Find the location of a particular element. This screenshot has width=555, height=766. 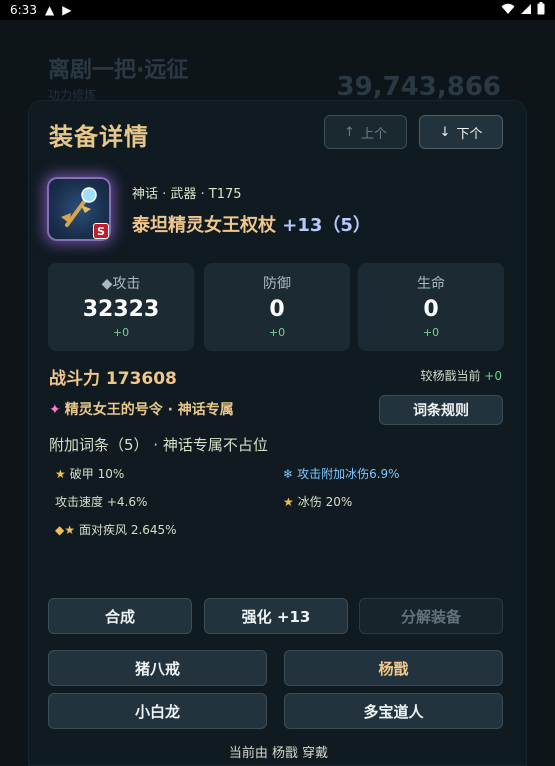

modal-title: 装备详情 is located at coordinates (99, 137).